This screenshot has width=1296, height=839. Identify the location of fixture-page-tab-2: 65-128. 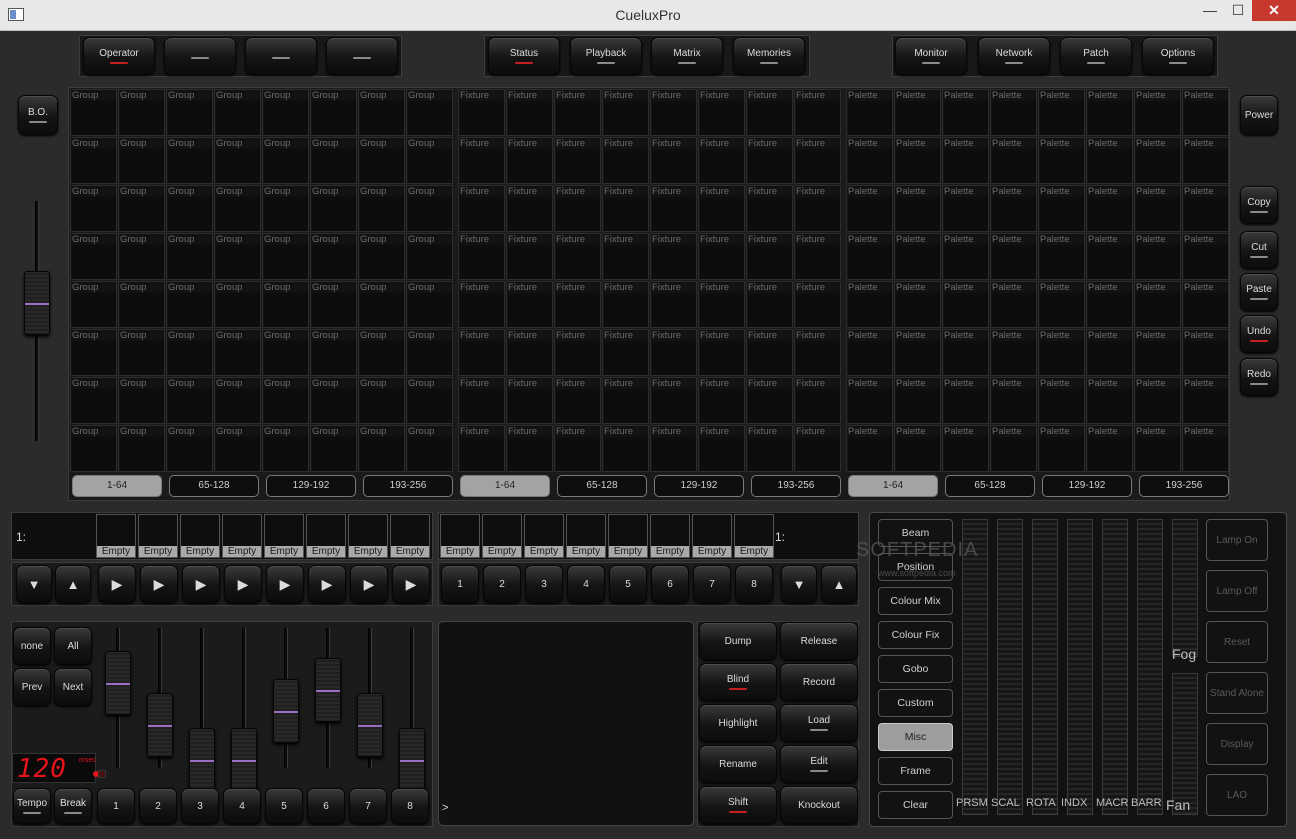
(602, 486).